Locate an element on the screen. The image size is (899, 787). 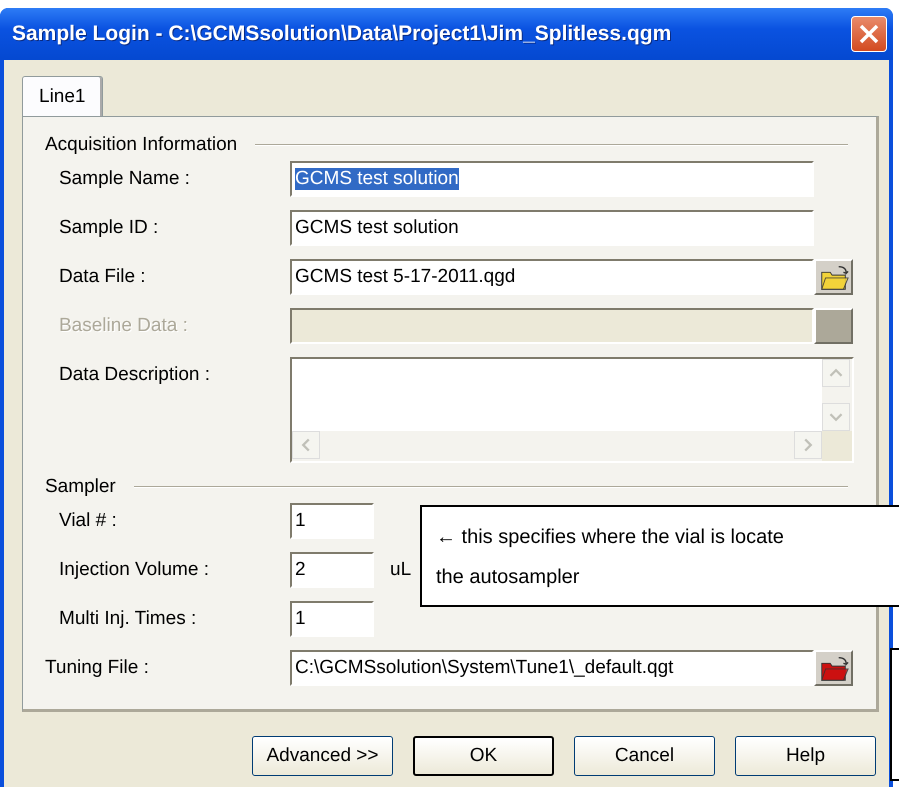
scrollbar-corner is located at coordinates (837, 446).